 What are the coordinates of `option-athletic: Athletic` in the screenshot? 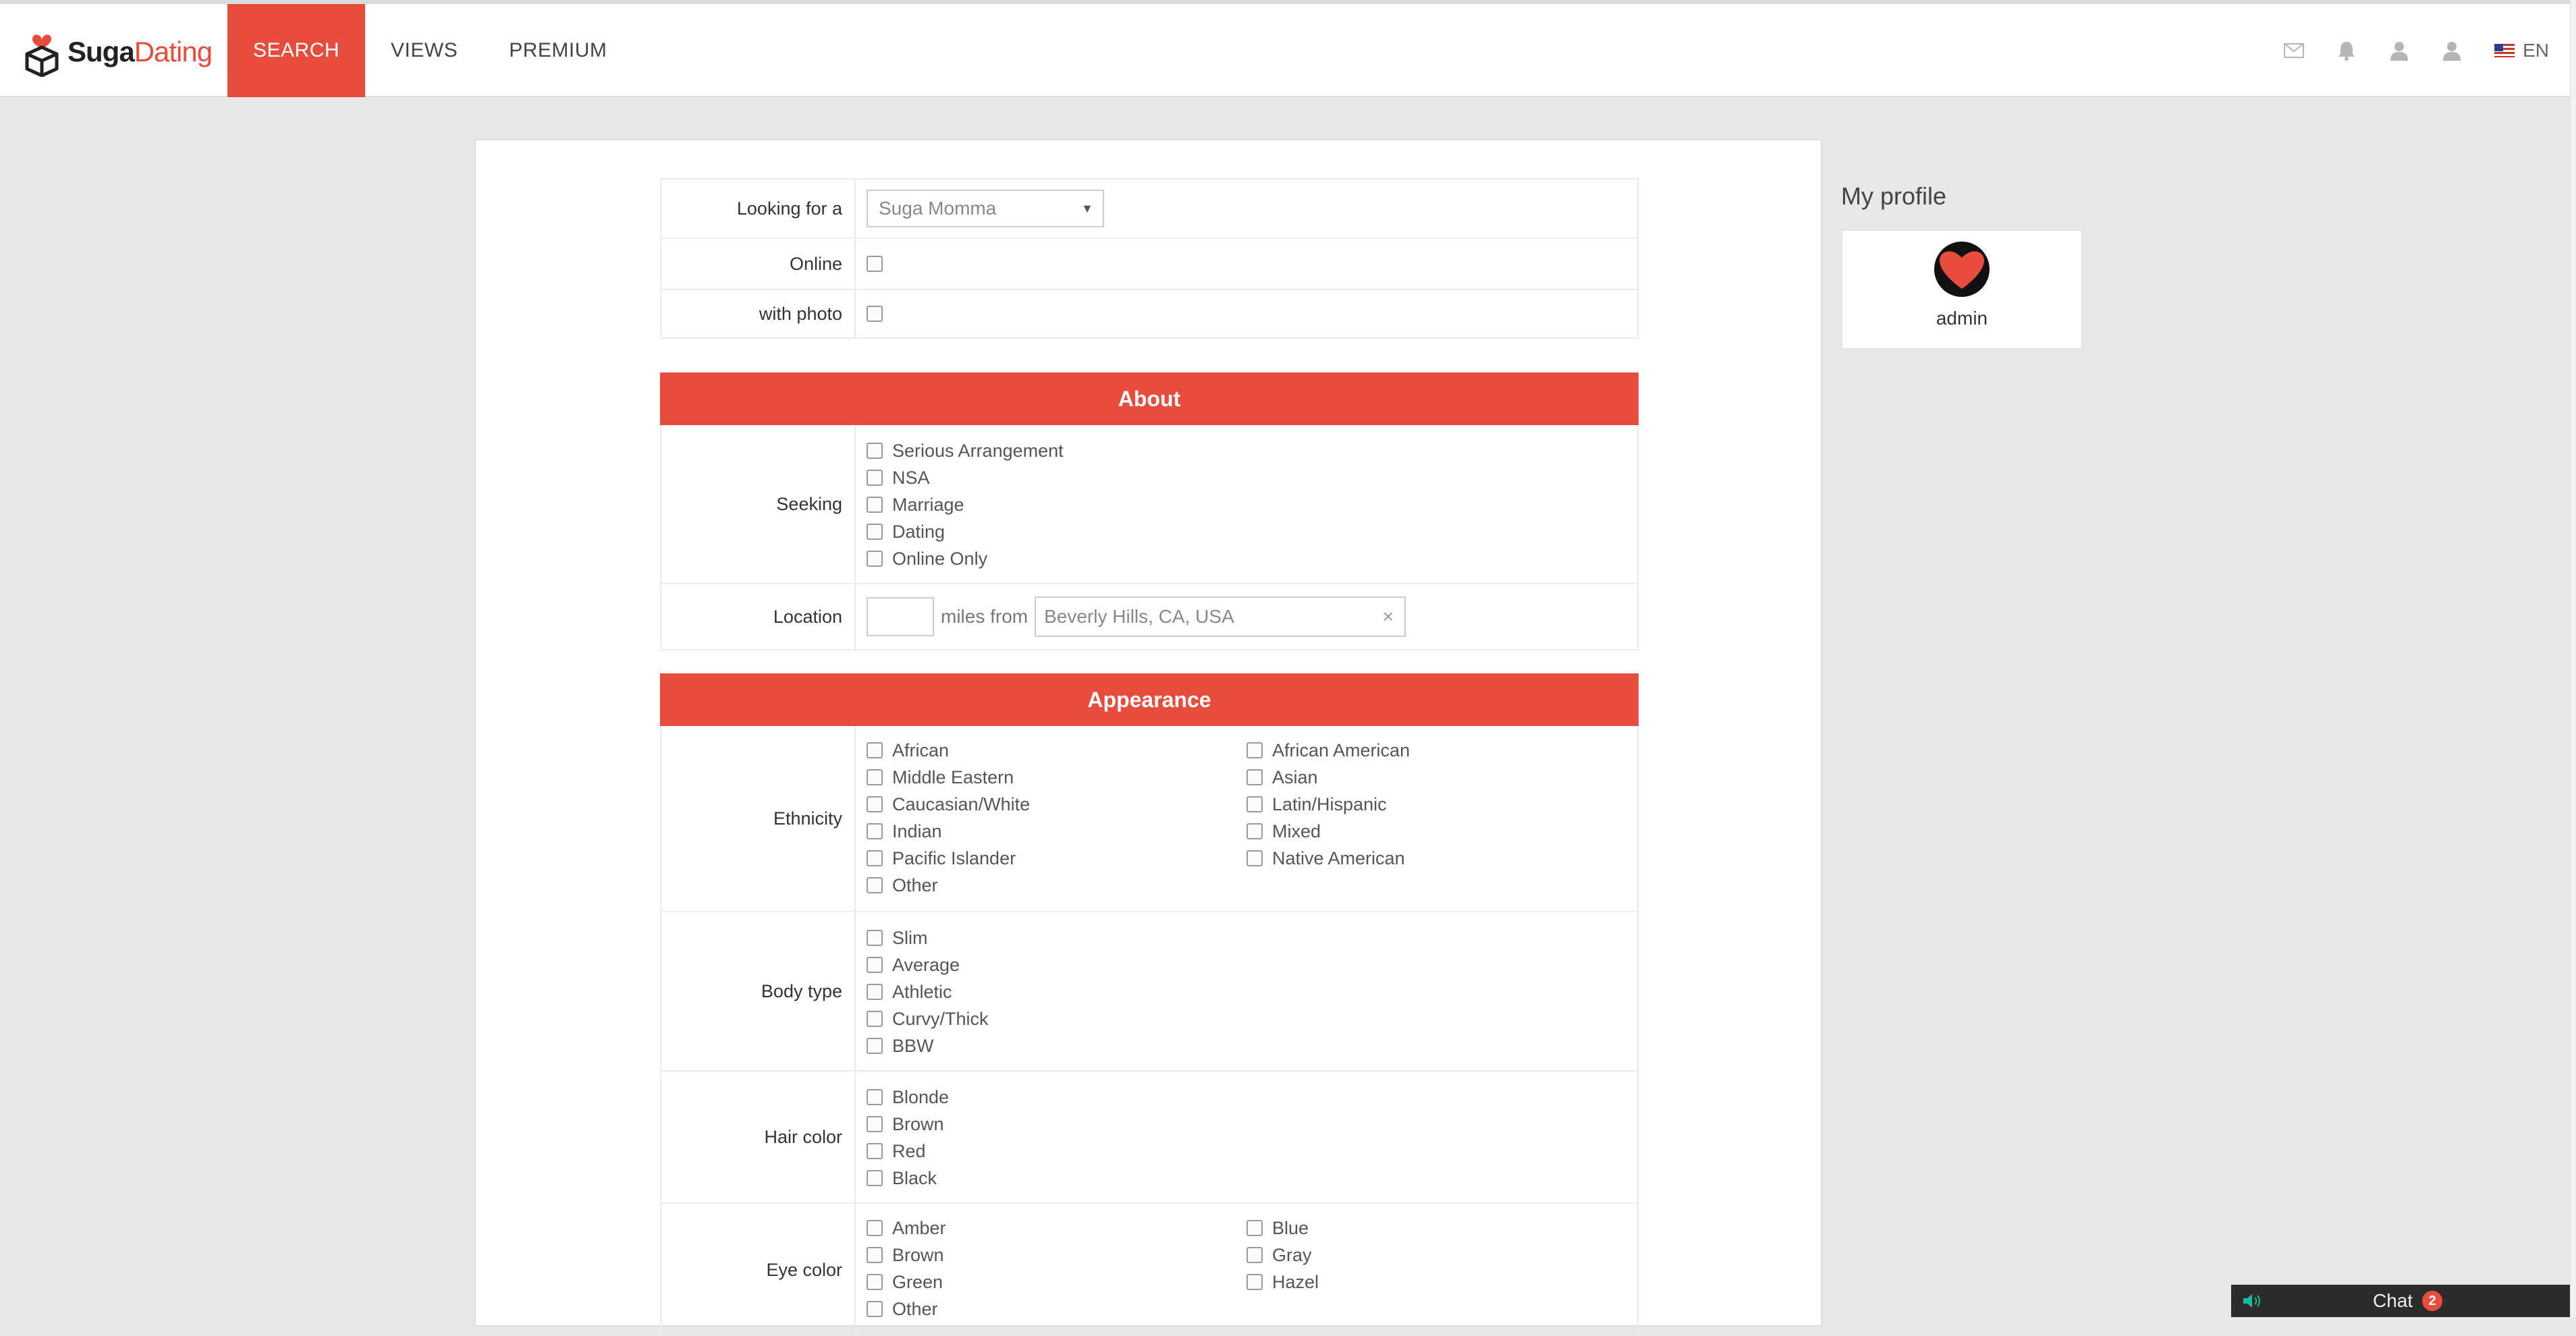 It's located at (928, 991).